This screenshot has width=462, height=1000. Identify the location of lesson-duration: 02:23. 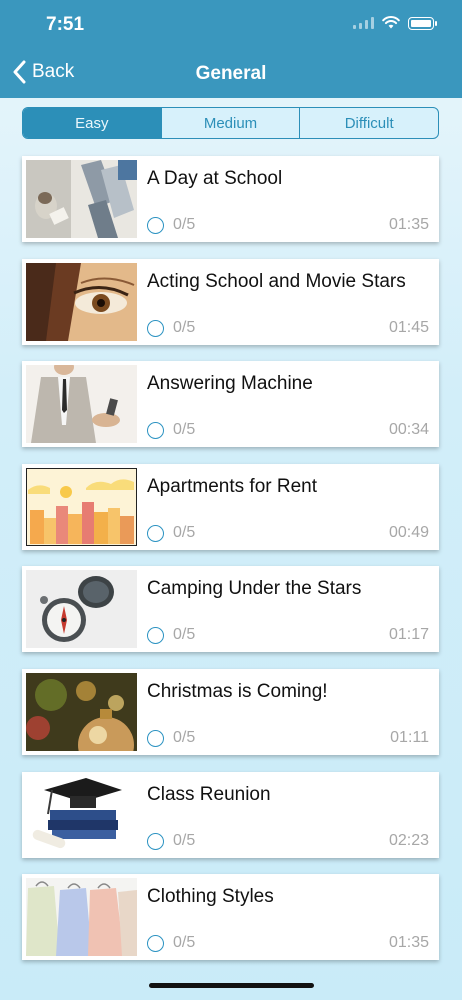
(408, 840).